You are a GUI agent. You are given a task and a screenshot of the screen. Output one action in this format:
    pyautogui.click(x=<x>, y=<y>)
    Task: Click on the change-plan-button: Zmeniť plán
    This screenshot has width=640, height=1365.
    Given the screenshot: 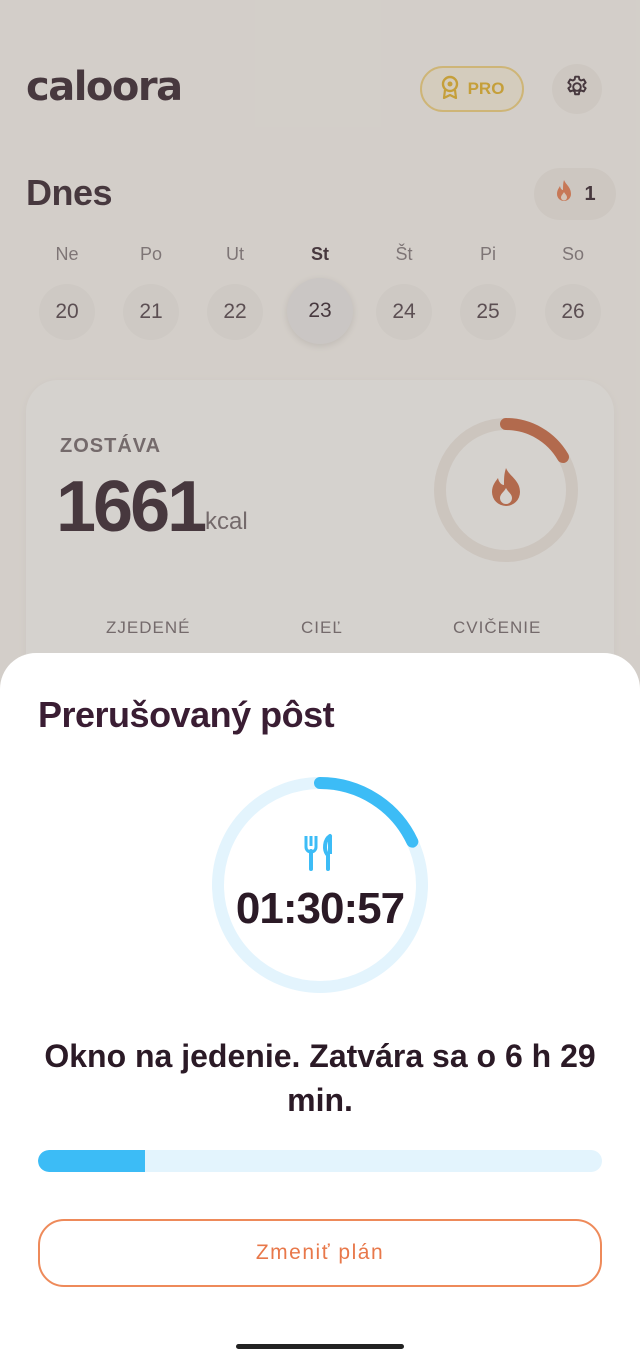 What is the action you would take?
    pyautogui.click(x=320, y=1253)
    